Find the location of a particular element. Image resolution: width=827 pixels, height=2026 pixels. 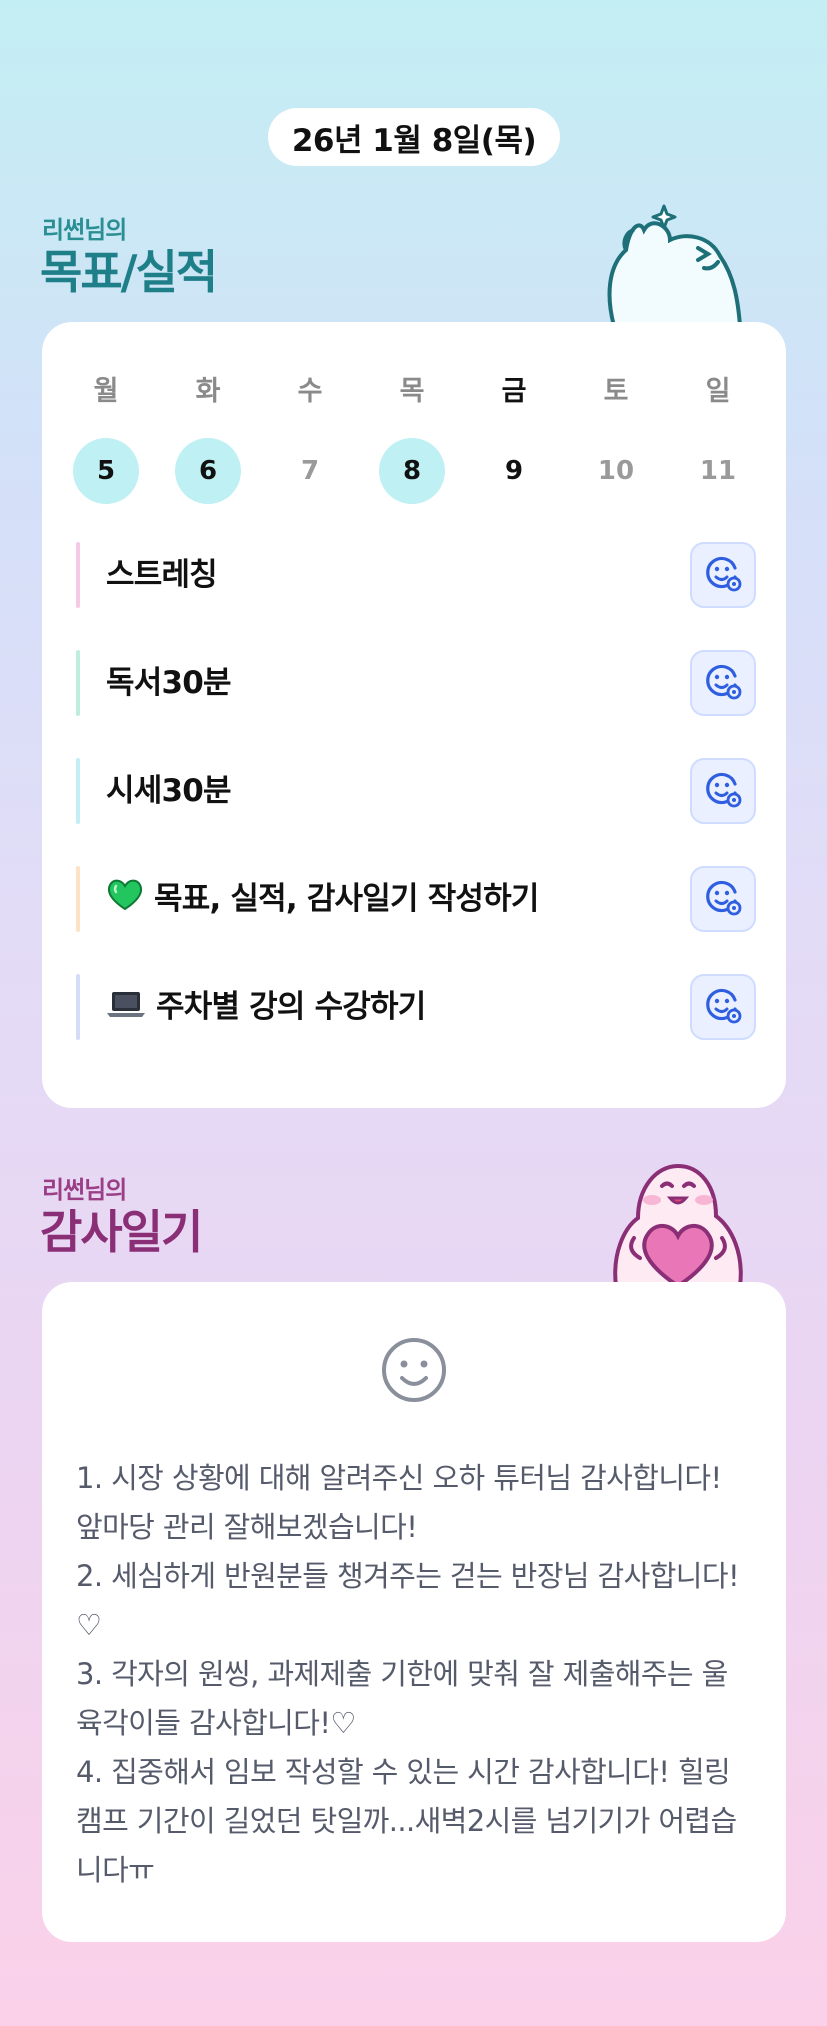

goal-label: 스트레칭 is located at coordinates (162, 575).